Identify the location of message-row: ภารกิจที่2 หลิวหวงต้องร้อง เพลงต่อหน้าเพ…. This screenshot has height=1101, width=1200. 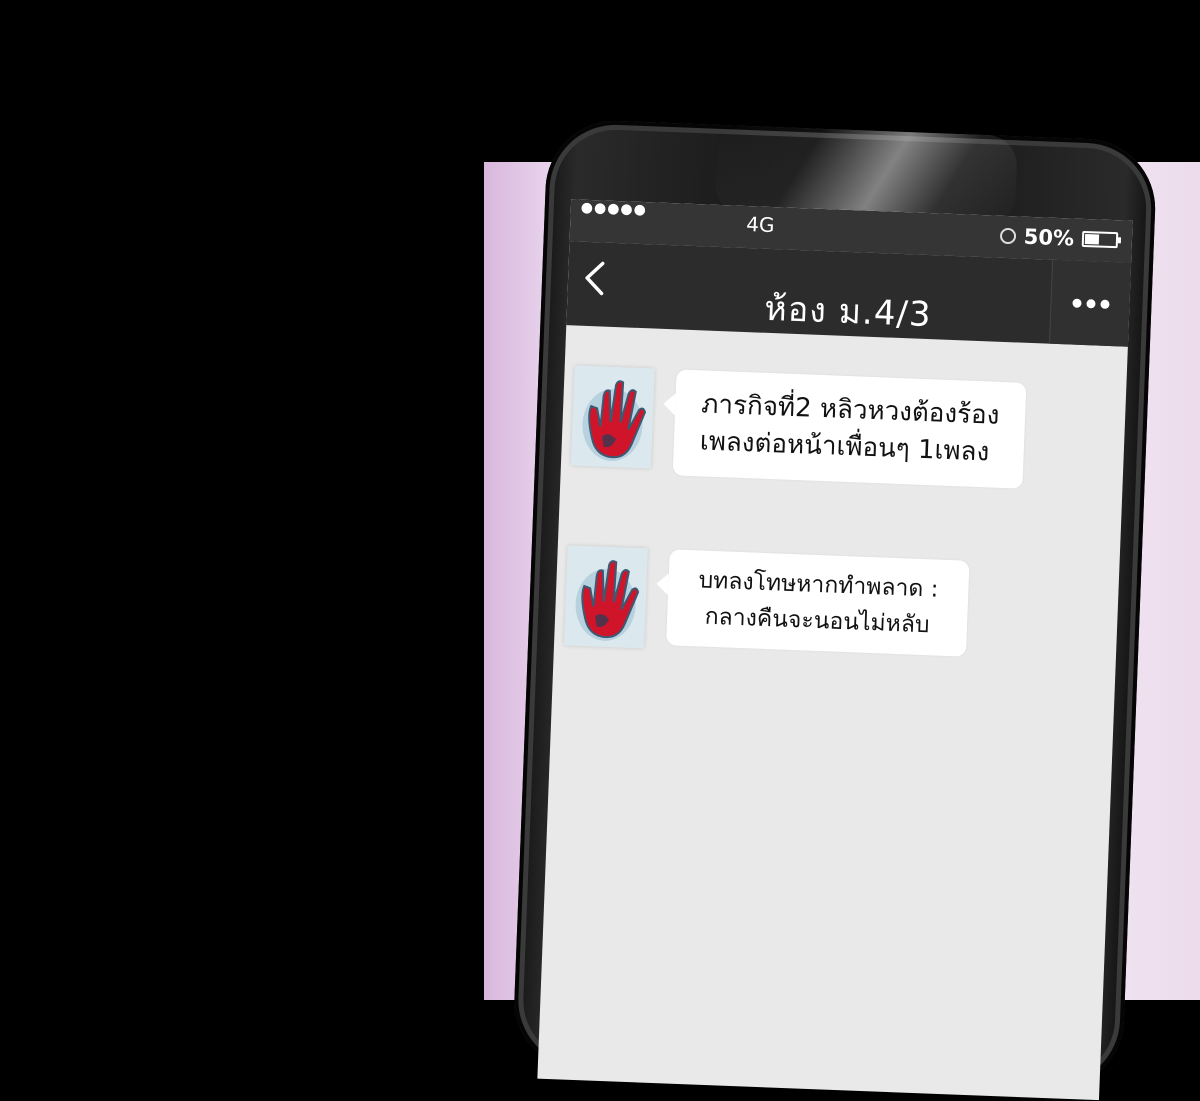
(798, 427).